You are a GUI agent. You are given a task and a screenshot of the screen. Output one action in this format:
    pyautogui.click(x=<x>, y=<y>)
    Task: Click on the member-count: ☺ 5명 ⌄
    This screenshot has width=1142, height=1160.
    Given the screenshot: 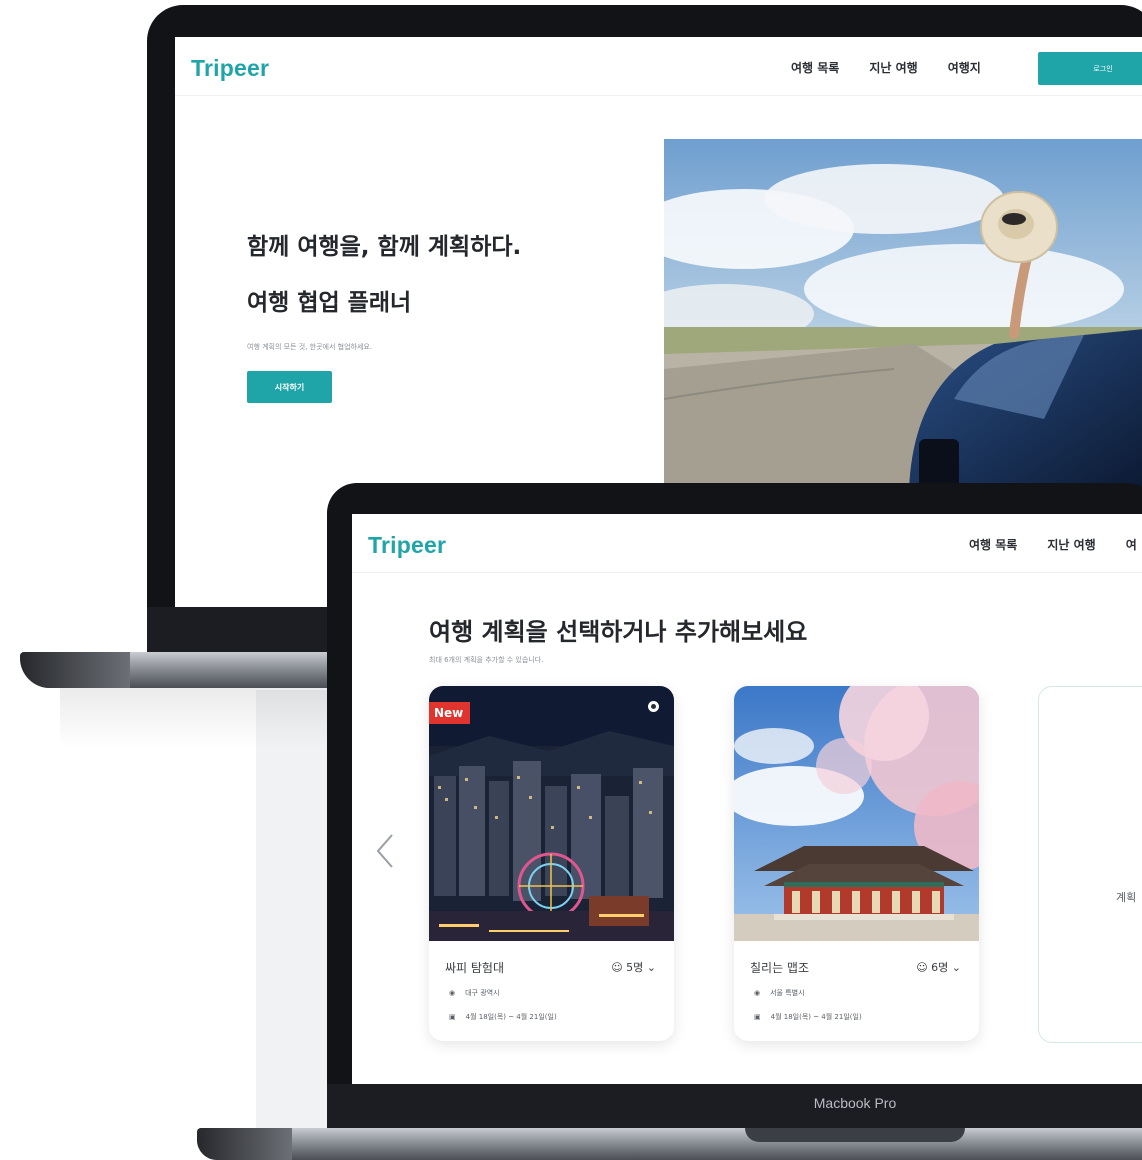 What is the action you would take?
    pyautogui.click(x=633, y=967)
    